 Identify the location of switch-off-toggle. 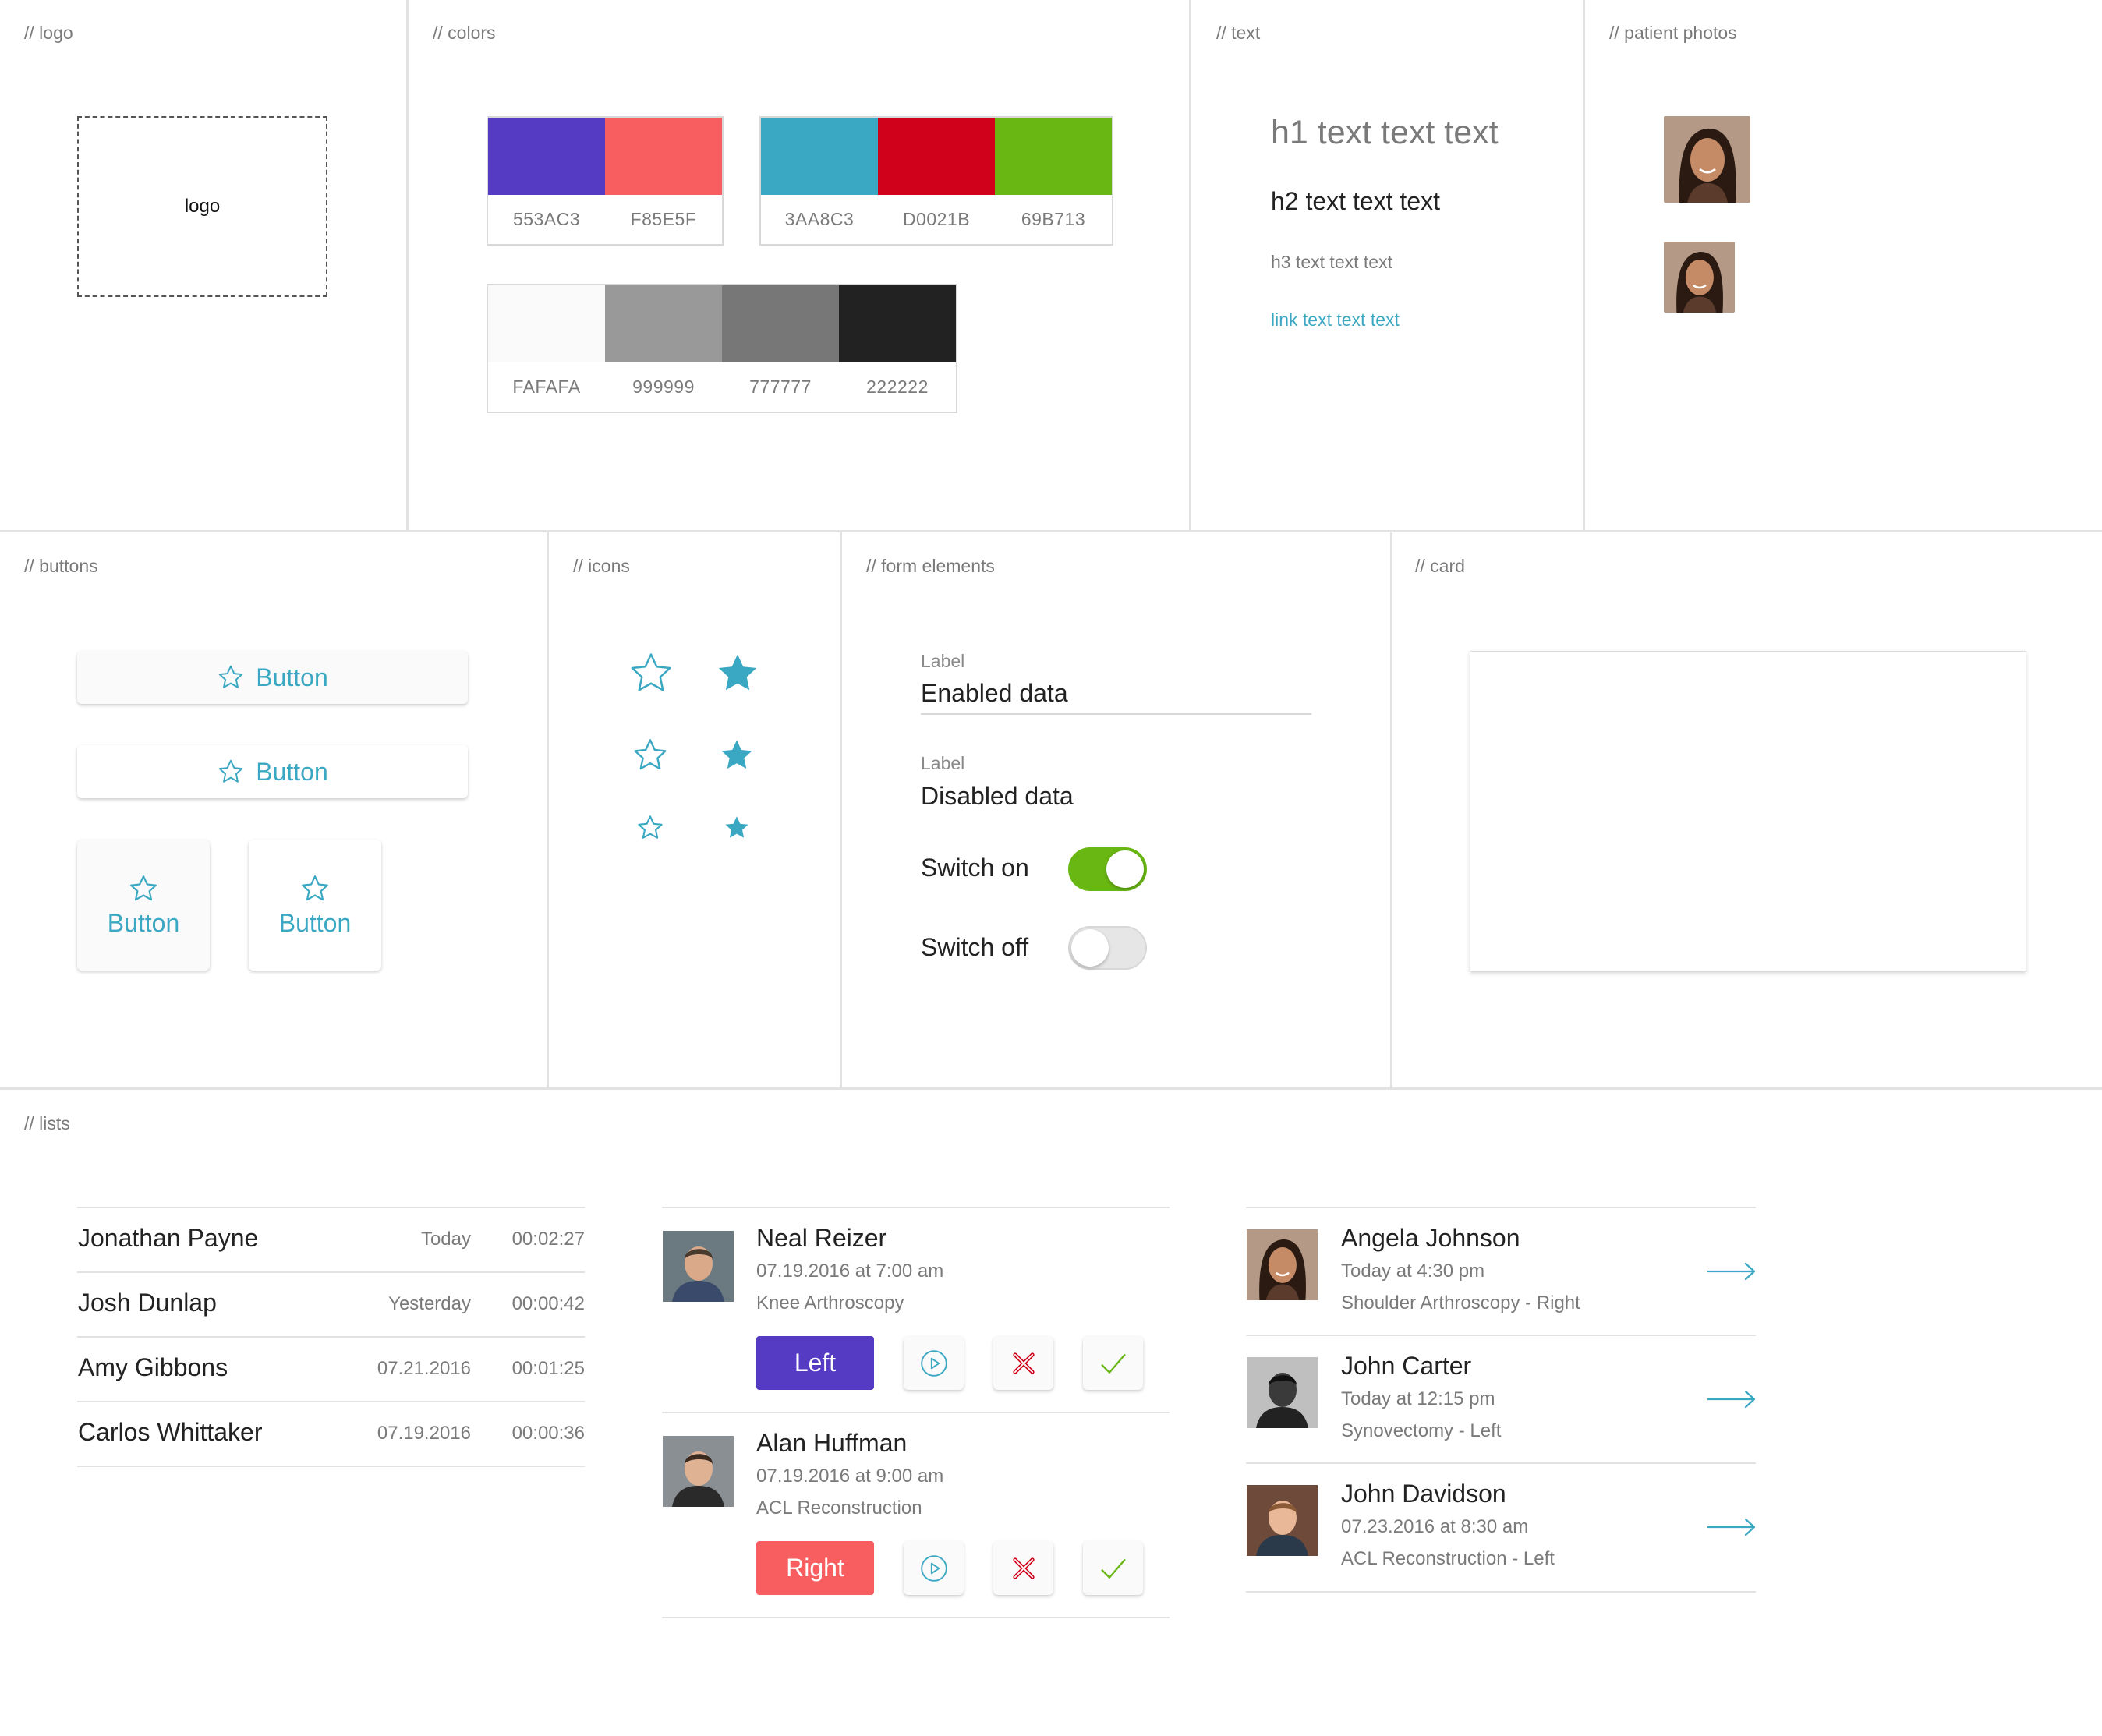
(1108, 948).